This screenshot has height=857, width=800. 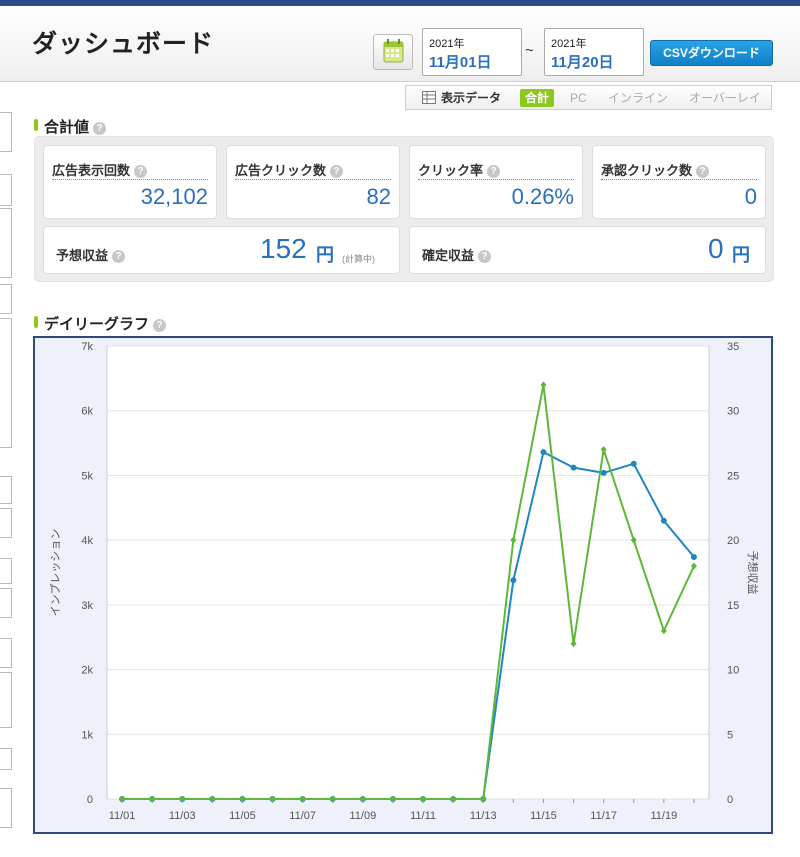 I want to click on x-tick-label: 11/19, so click(x=663, y=816).